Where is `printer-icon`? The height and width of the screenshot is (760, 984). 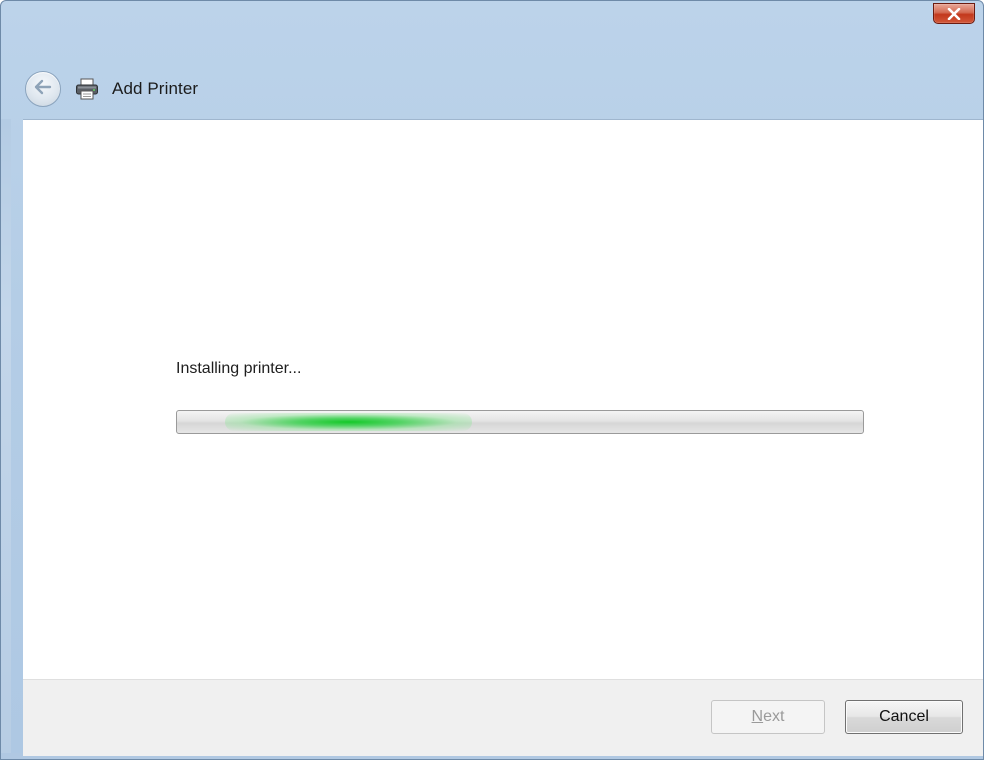
printer-icon is located at coordinates (87, 89).